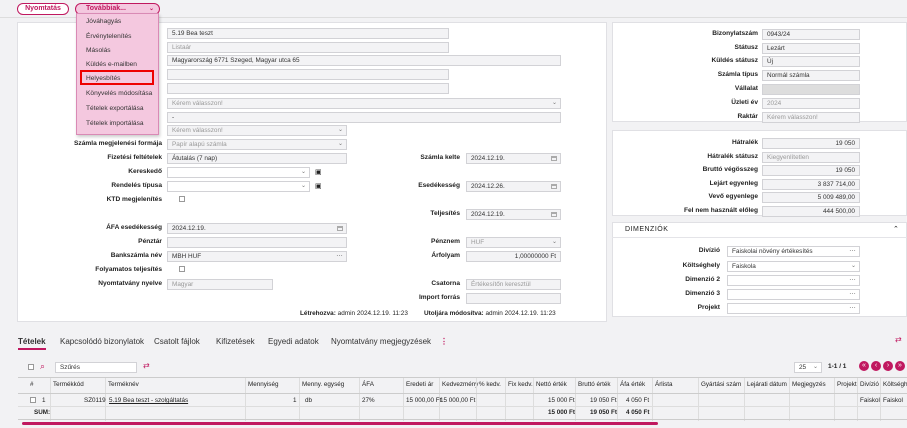 Image resolution: width=907 pixels, height=428 pixels. I want to click on cashdesk-field, so click(257, 242).